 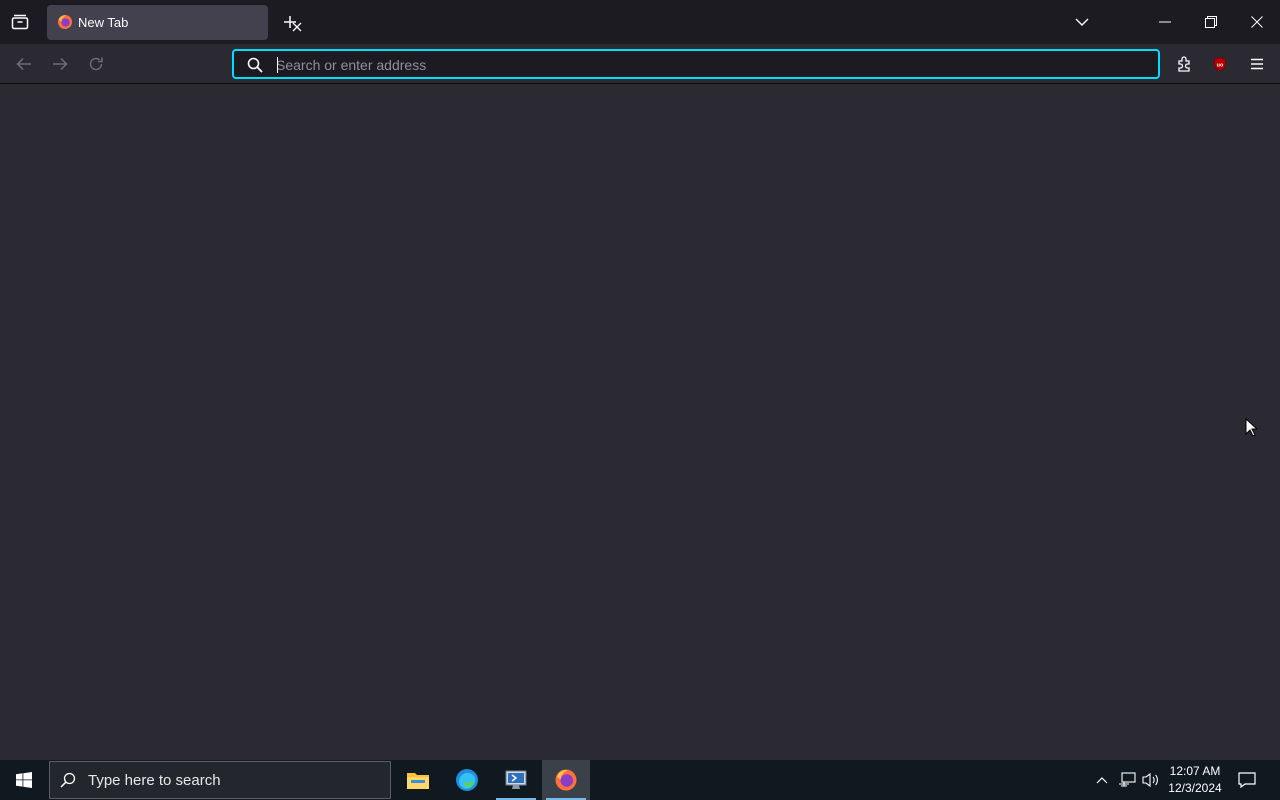 I want to click on svg-text: uo, so click(x=1220, y=65).